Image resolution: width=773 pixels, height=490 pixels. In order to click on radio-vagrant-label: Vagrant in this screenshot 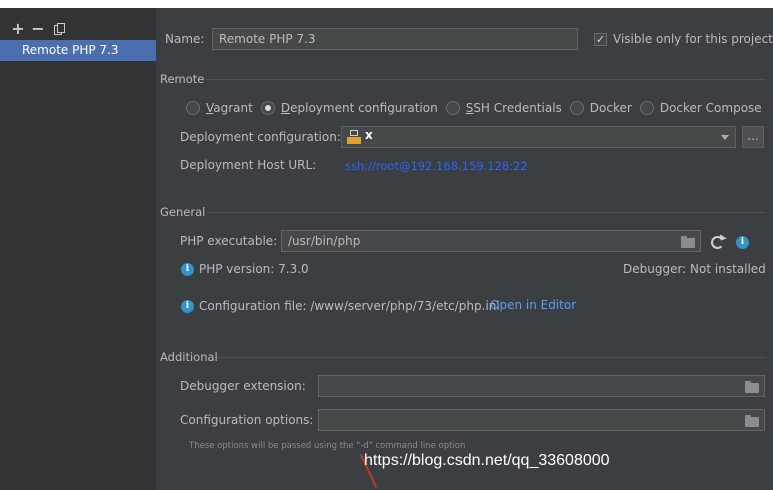, I will do `click(229, 108)`.